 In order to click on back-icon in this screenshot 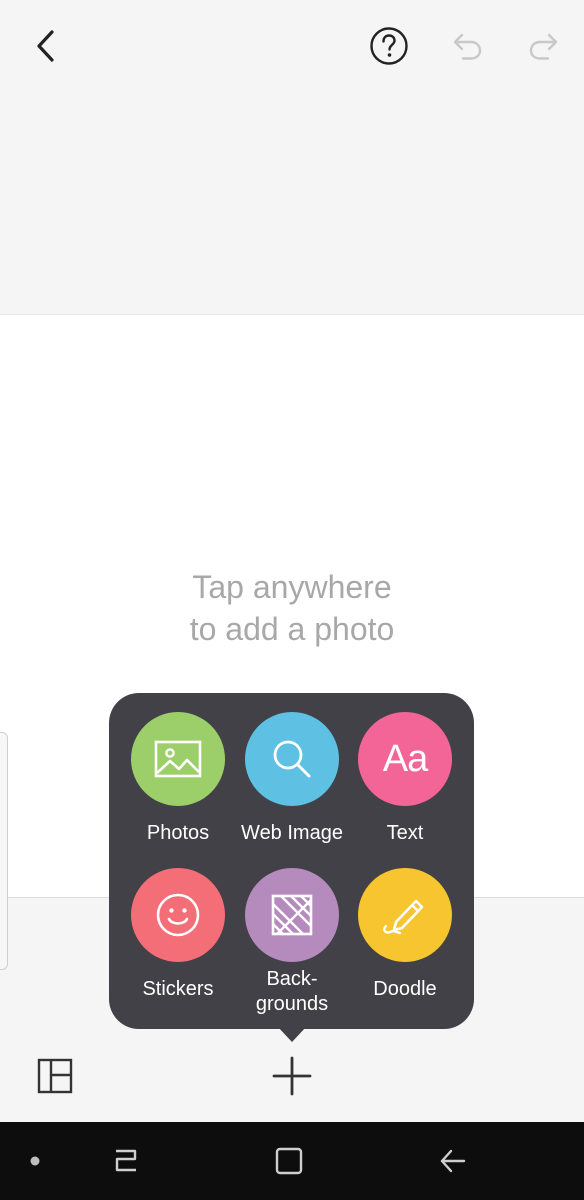, I will do `click(453, 1161)`.